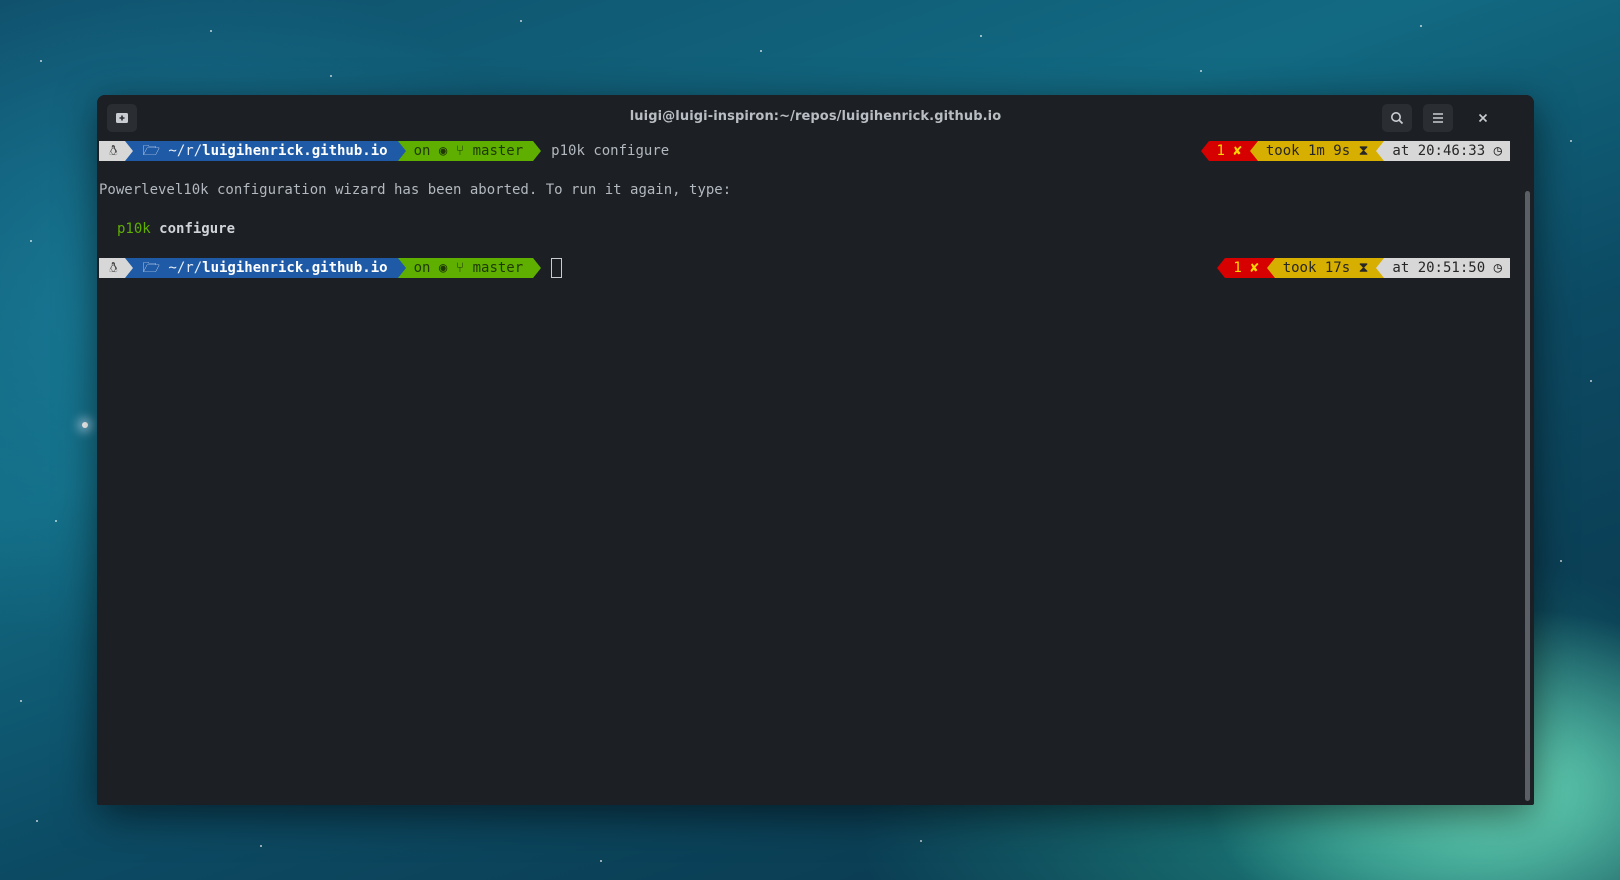 Image resolution: width=1620 pixels, height=880 pixels. I want to click on prompt-right-2: 1 ✘ took 17s ⧗ at 20:51:50 ◷, so click(1363, 268).